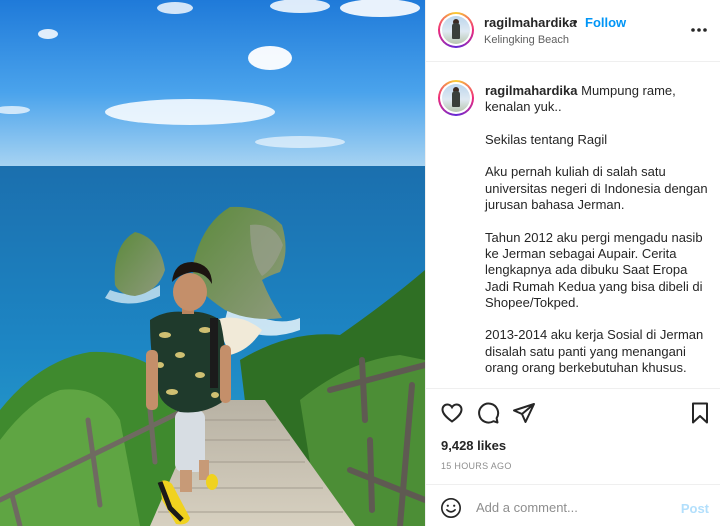  Describe the element at coordinates (524, 413) in the screenshot. I see `share-icon` at that location.